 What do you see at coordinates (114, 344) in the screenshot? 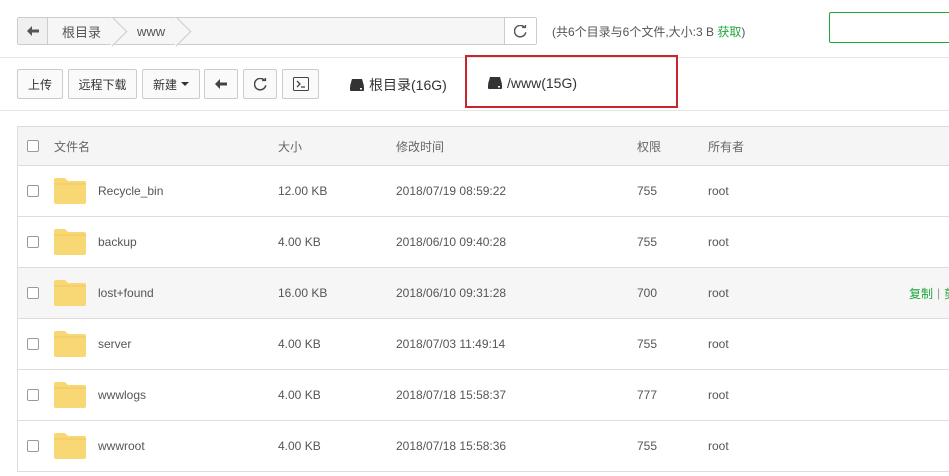
I see `file-name: server` at bounding box center [114, 344].